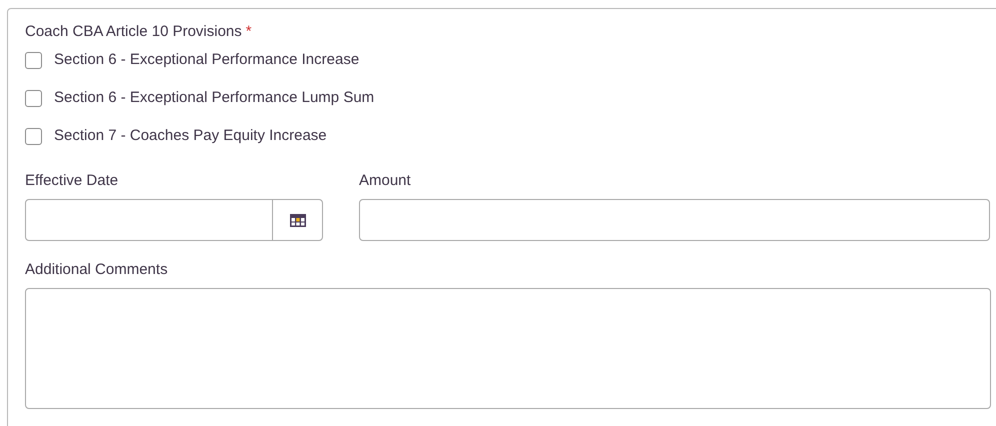 This screenshot has width=996, height=426. What do you see at coordinates (97, 269) in the screenshot?
I see `field-label: Additional Comments` at bounding box center [97, 269].